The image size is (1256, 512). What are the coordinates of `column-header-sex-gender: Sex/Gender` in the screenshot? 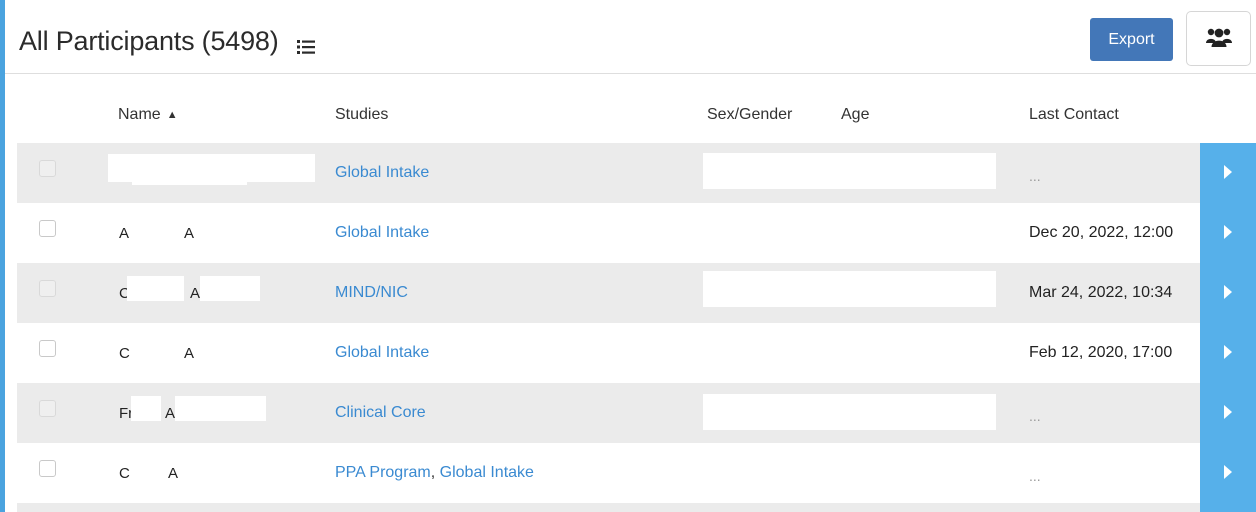 It's located at (750, 114).